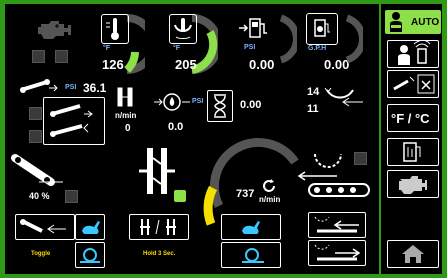 The height and width of the screenshot is (278, 447). Describe the element at coordinates (40, 168) in the screenshot. I see `belt-angle-icon` at that location.